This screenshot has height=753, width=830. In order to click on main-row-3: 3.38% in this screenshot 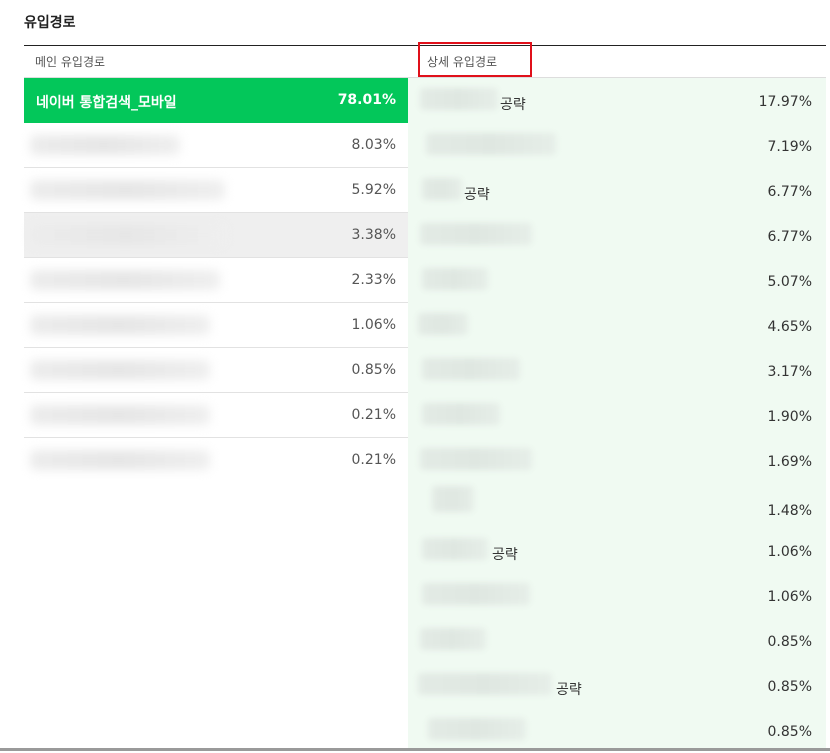, I will do `click(216, 235)`.